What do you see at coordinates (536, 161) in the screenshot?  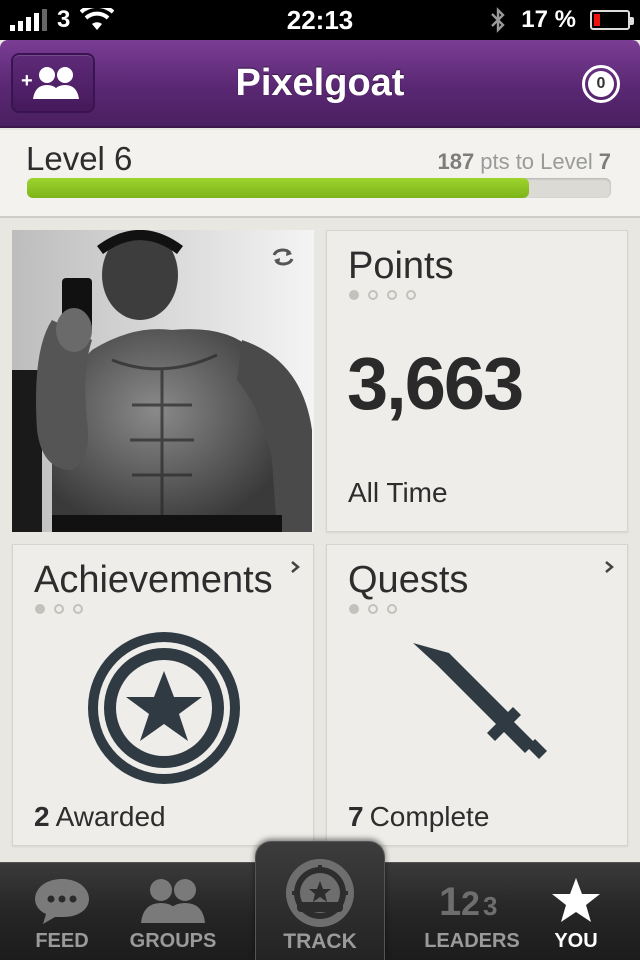 I see `points-remaining-suffix: pts to Level` at bounding box center [536, 161].